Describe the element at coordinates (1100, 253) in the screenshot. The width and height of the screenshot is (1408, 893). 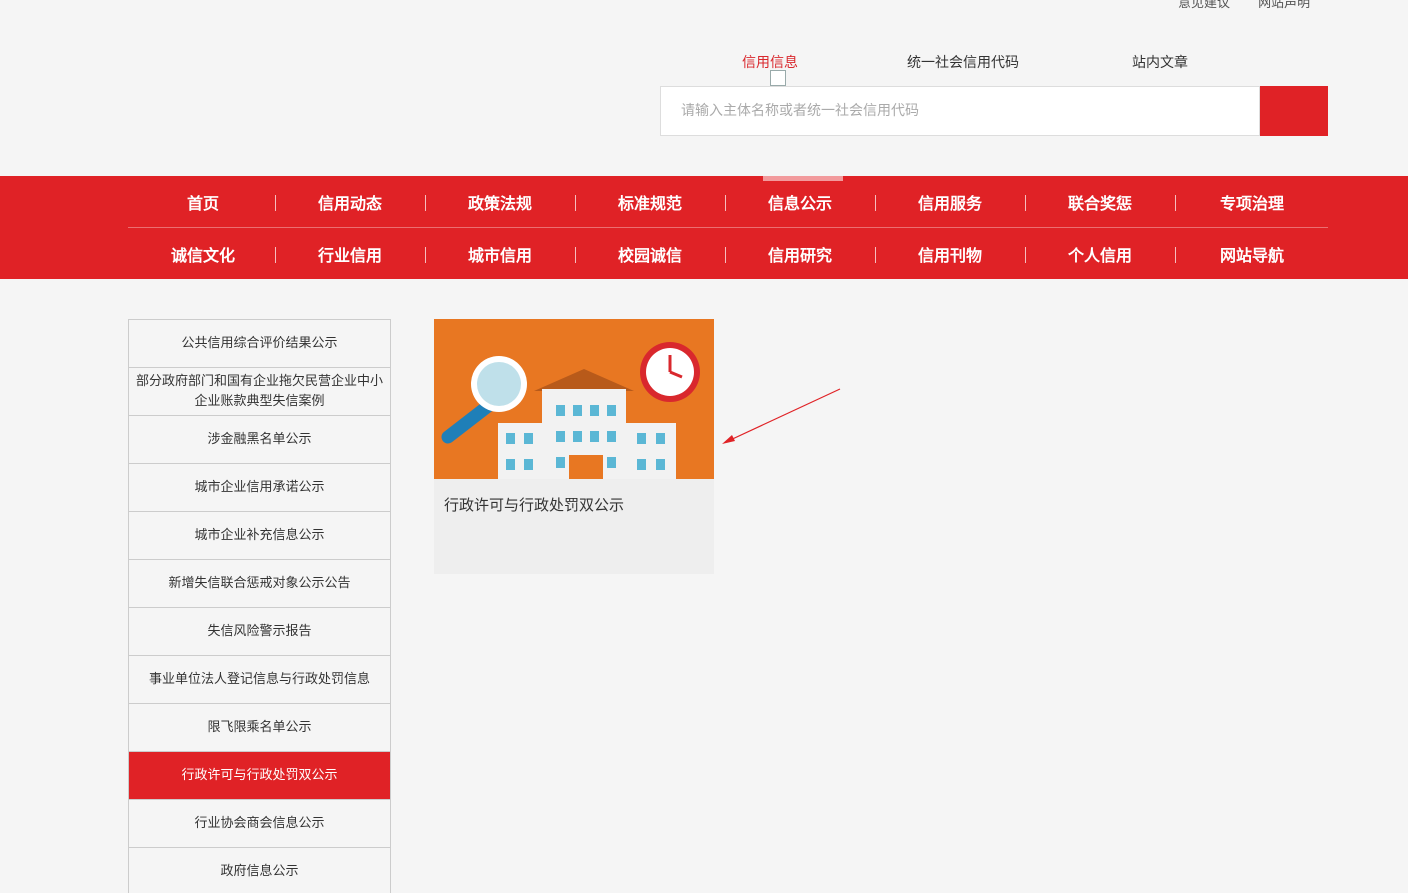
I see `nav-item-personal-credit: 个人信用` at that location.